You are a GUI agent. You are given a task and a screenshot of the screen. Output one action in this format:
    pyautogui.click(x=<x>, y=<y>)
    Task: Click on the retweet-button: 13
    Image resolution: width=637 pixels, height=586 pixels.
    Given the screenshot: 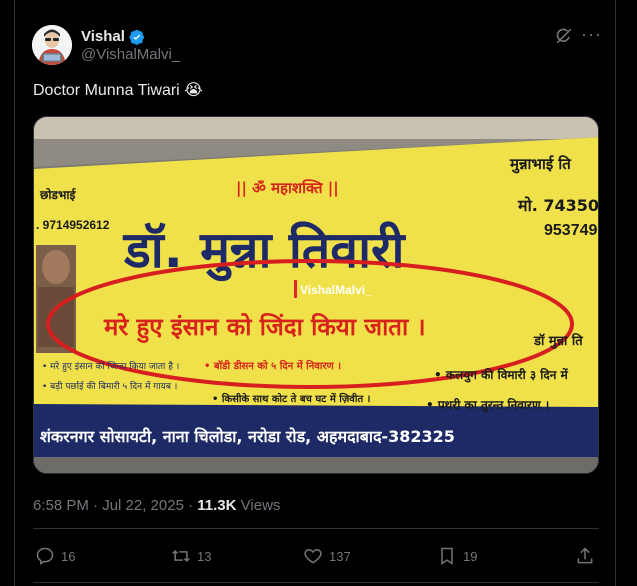 What is the action you would take?
    pyautogui.click(x=191, y=556)
    